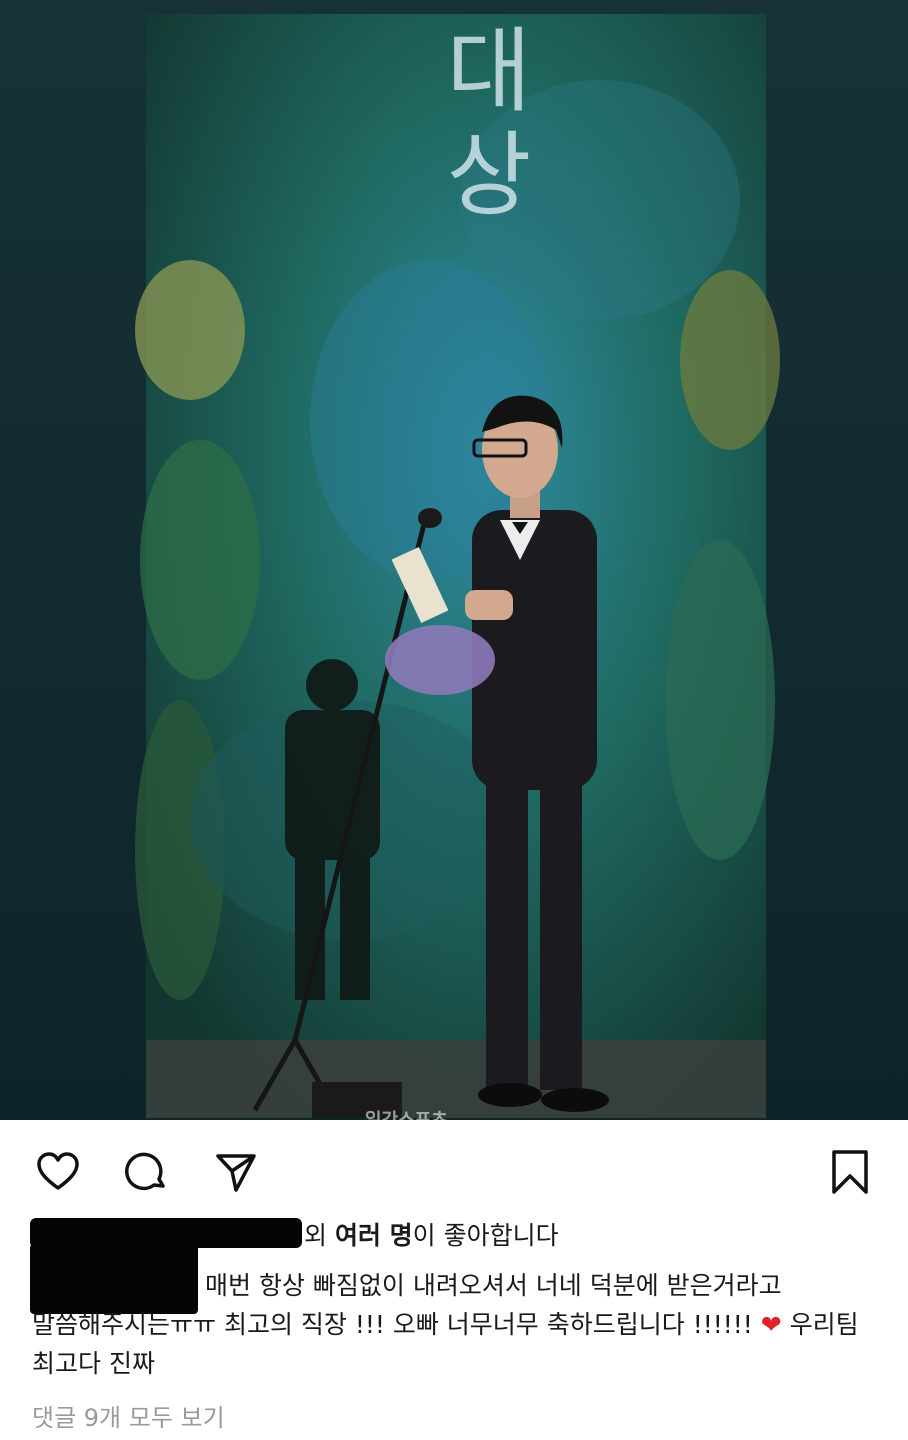  I want to click on photo-watermark: 일간스포츠, so click(406, 1113).